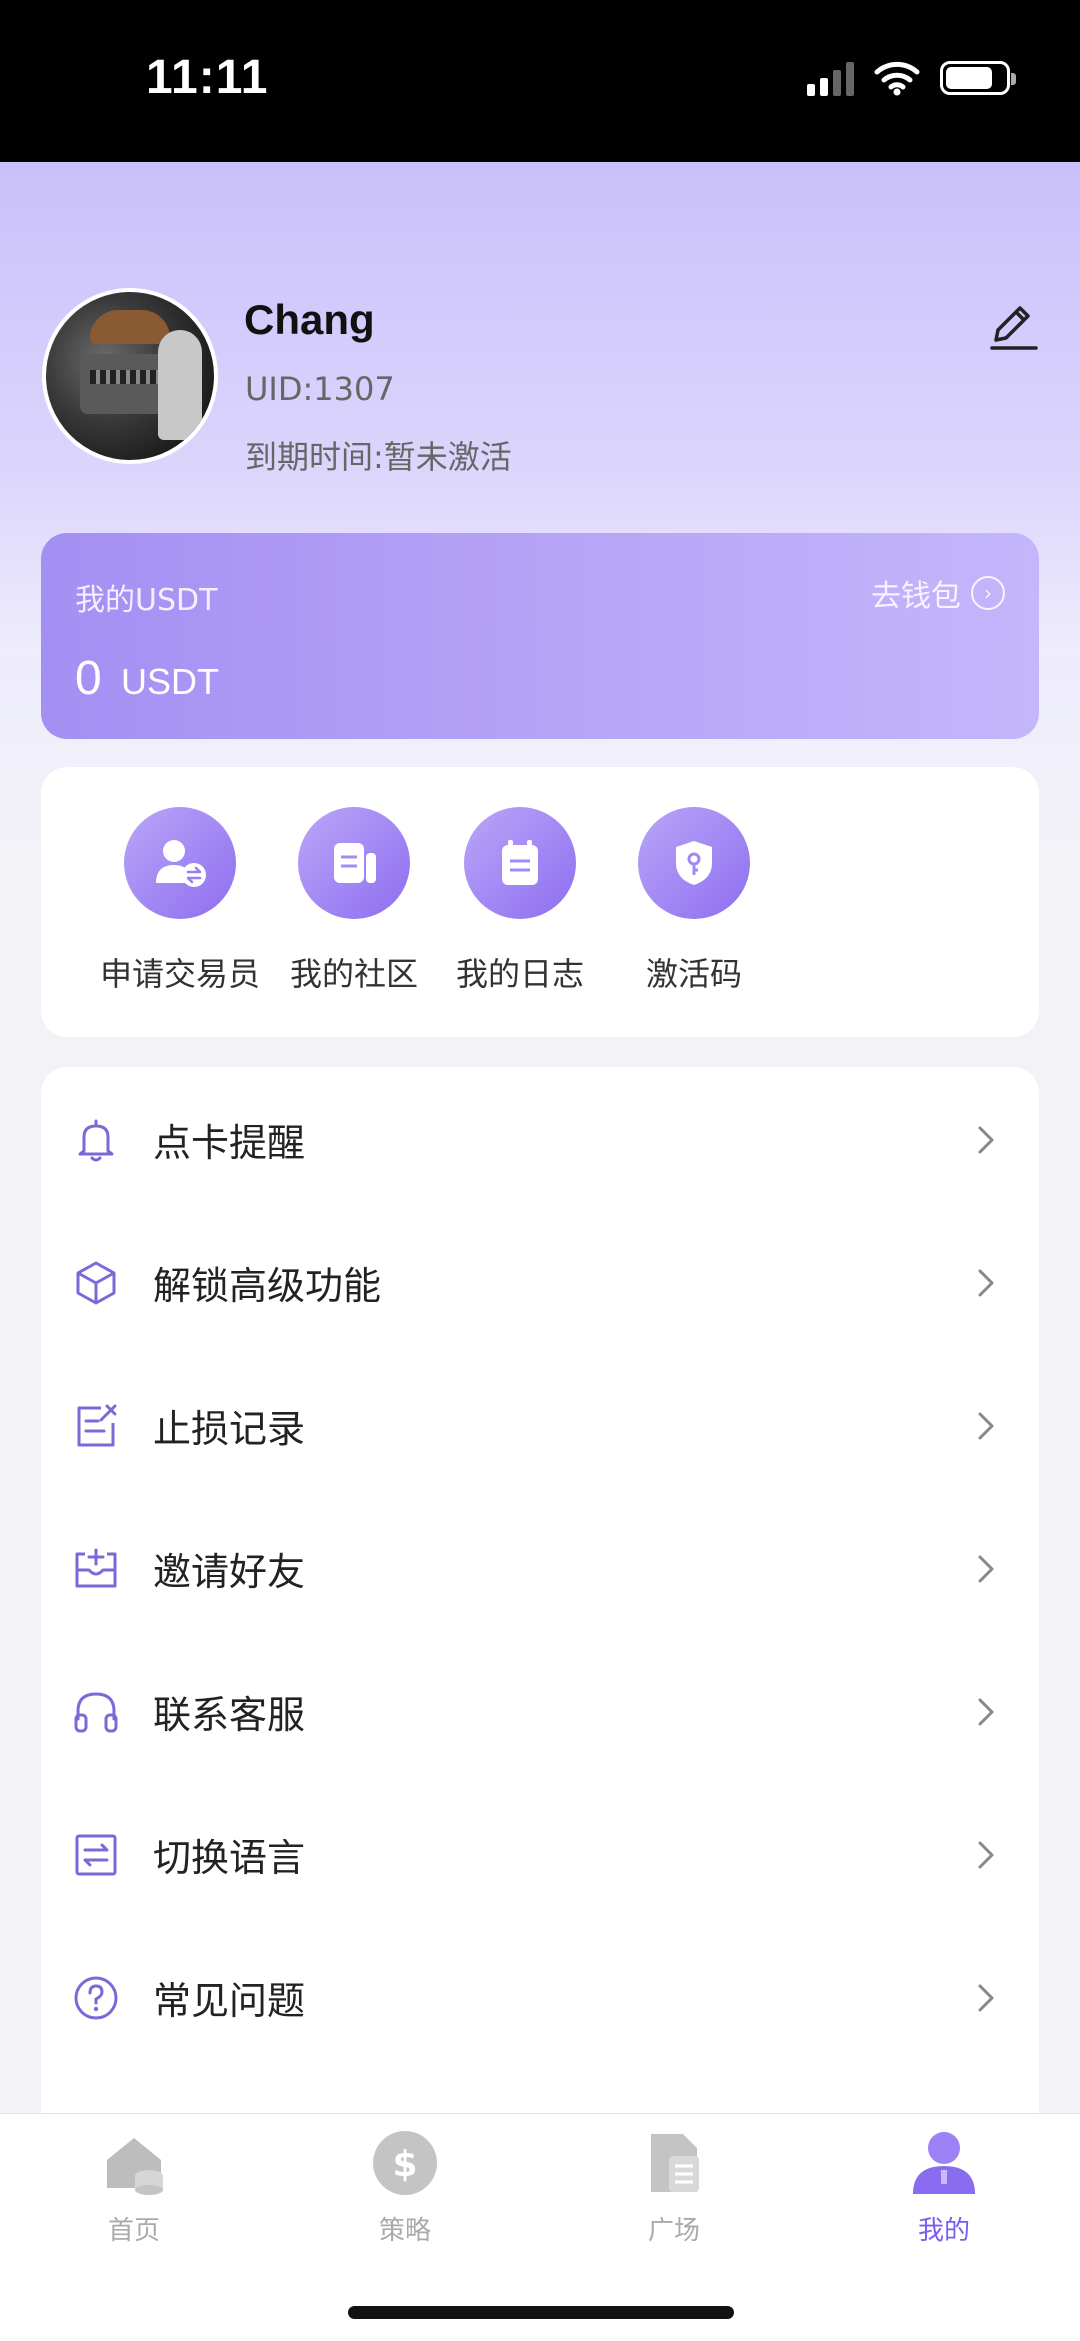 The width and height of the screenshot is (1080, 2341). Describe the element at coordinates (540, 1997) in the screenshot. I see `menu-item-faq: 常见问题` at that location.